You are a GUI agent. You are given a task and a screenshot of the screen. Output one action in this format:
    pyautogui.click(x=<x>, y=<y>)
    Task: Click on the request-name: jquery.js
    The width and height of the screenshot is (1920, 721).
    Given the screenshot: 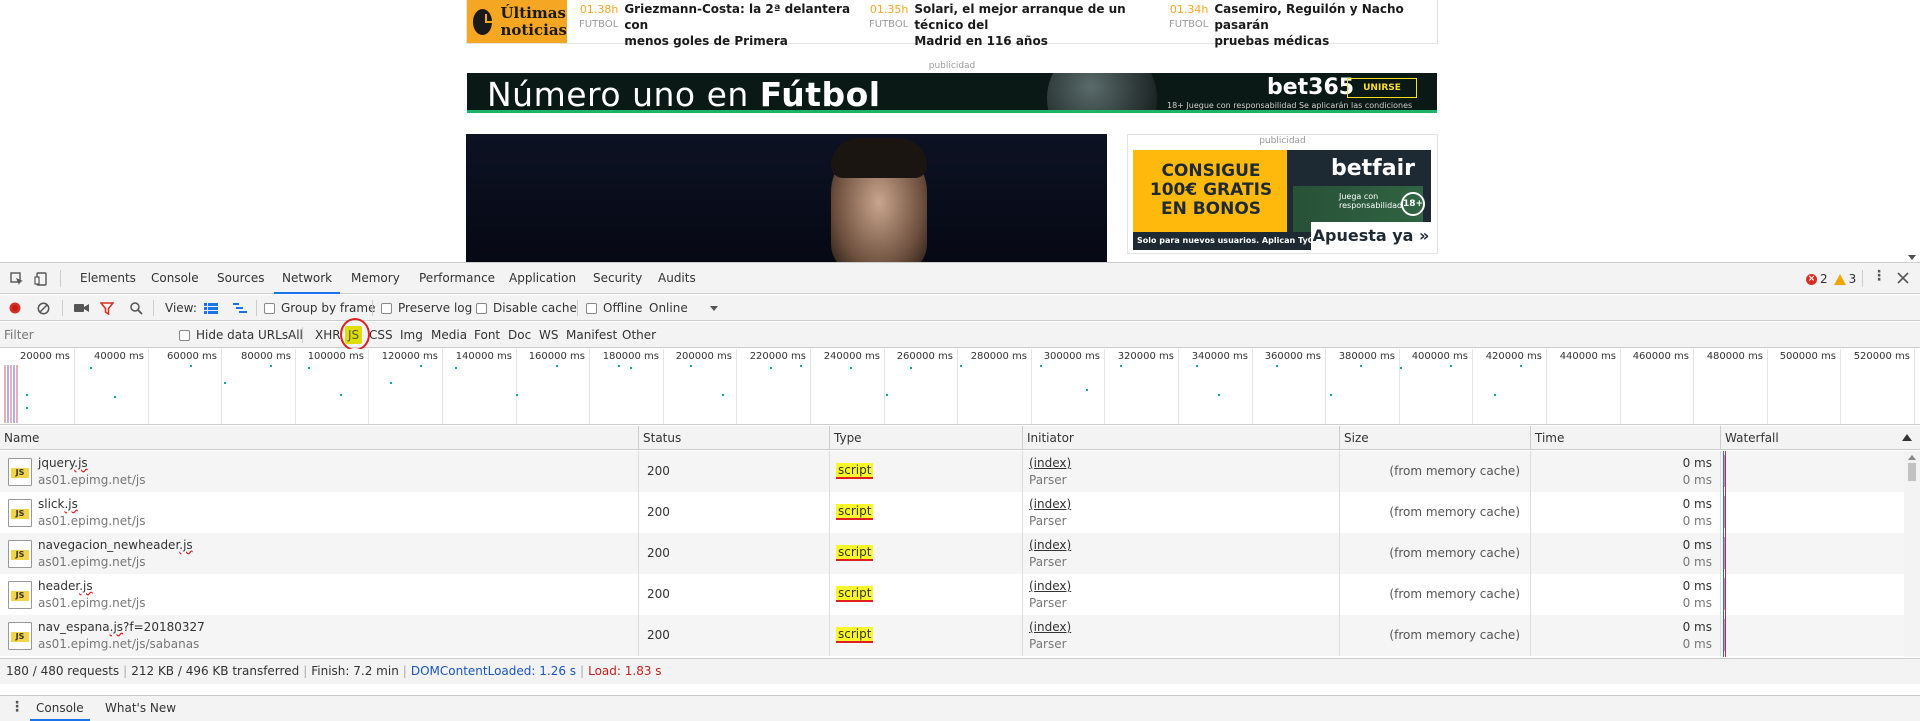 What is the action you would take?
    pyautogui.click(x=63, y=463)
    